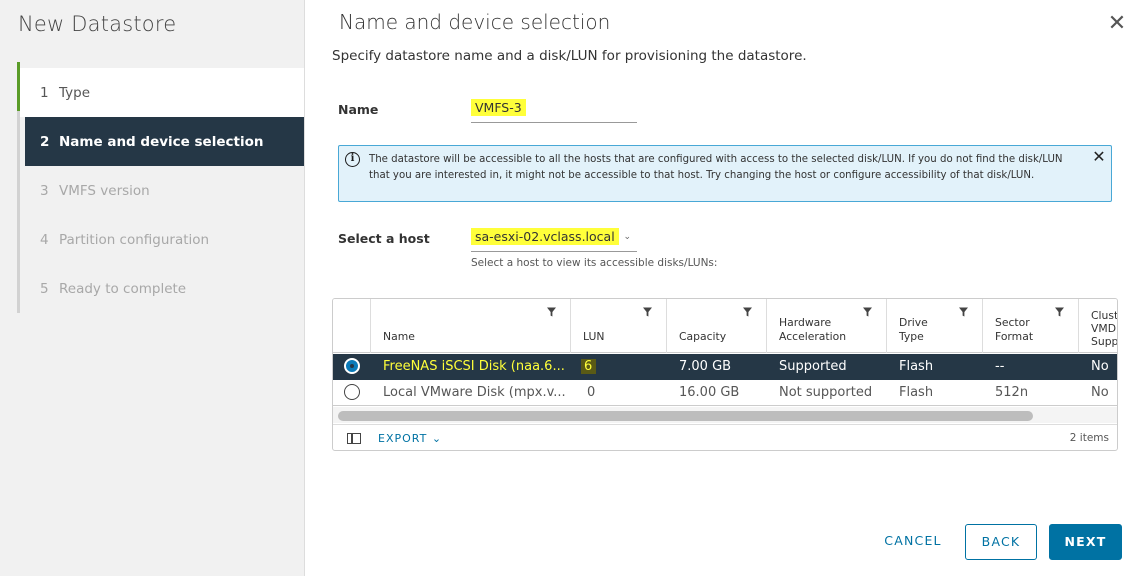  I want to click on step-partition-configuration: 4 Partition configuration, so click(162, 239).